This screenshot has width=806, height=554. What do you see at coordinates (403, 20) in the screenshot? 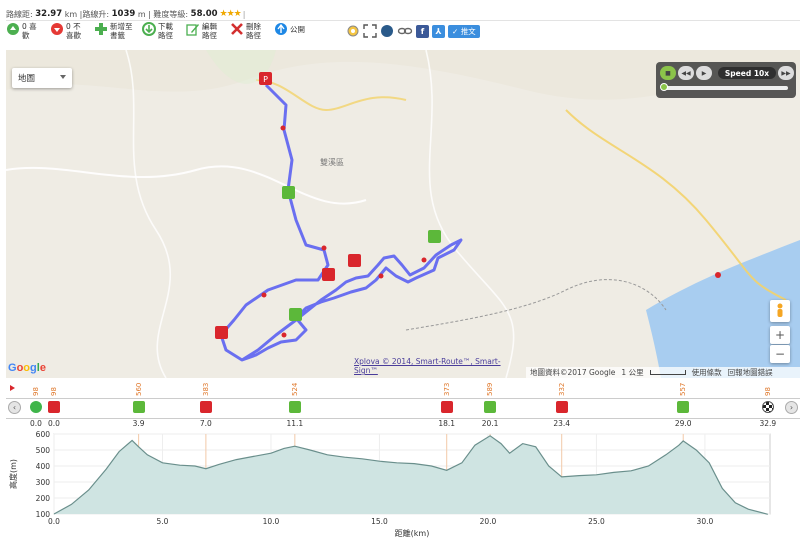
I see `stats-divider` at bounding box center [403, 20].